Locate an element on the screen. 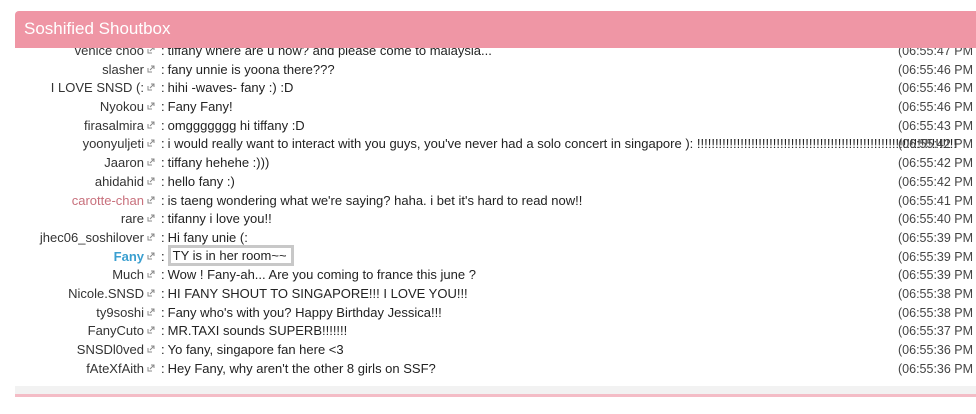  shoutbox-title: Soshified Shoutbox is located at coordinates (495, 29).